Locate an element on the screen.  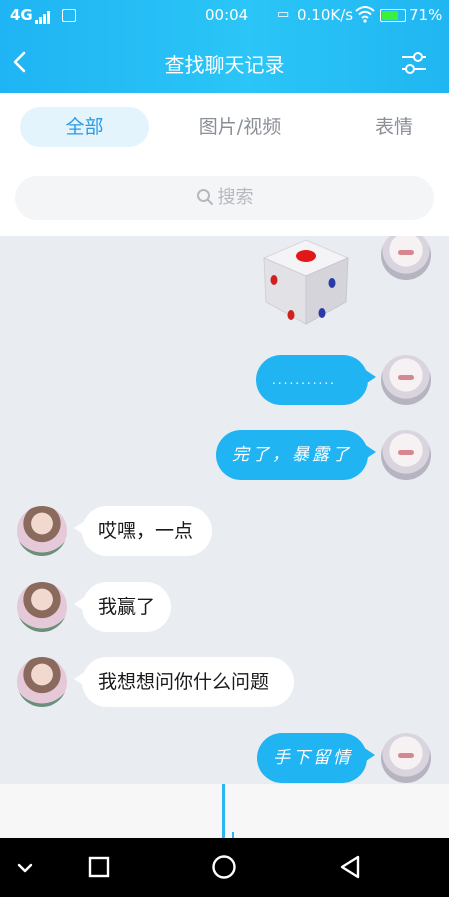
vibrate-icon: ▭ is located at coordinates (283, 14).